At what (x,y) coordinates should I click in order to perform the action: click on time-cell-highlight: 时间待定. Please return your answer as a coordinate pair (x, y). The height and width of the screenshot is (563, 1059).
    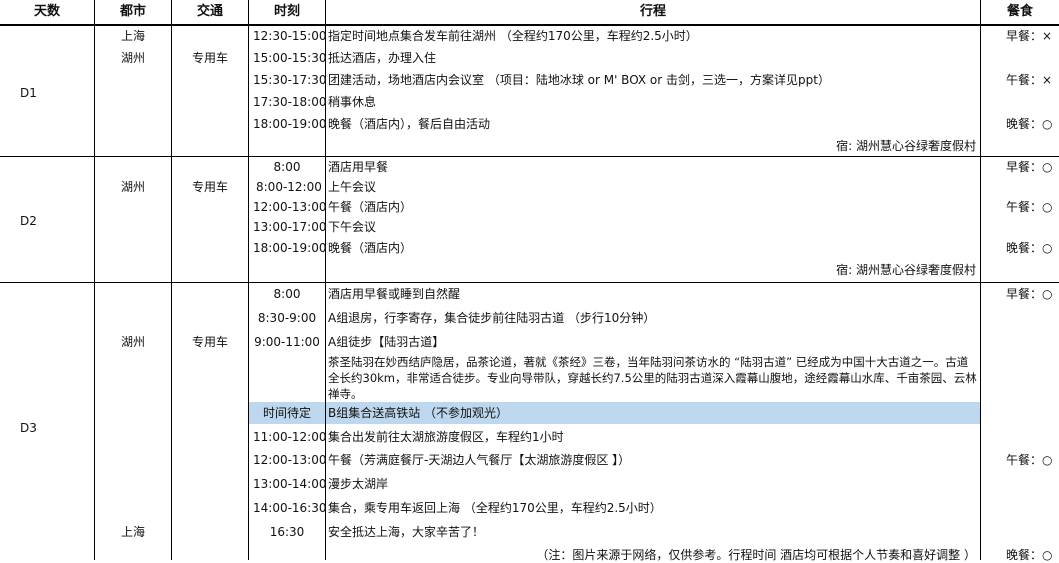
    Looking at the image, I should click on (286, 413).